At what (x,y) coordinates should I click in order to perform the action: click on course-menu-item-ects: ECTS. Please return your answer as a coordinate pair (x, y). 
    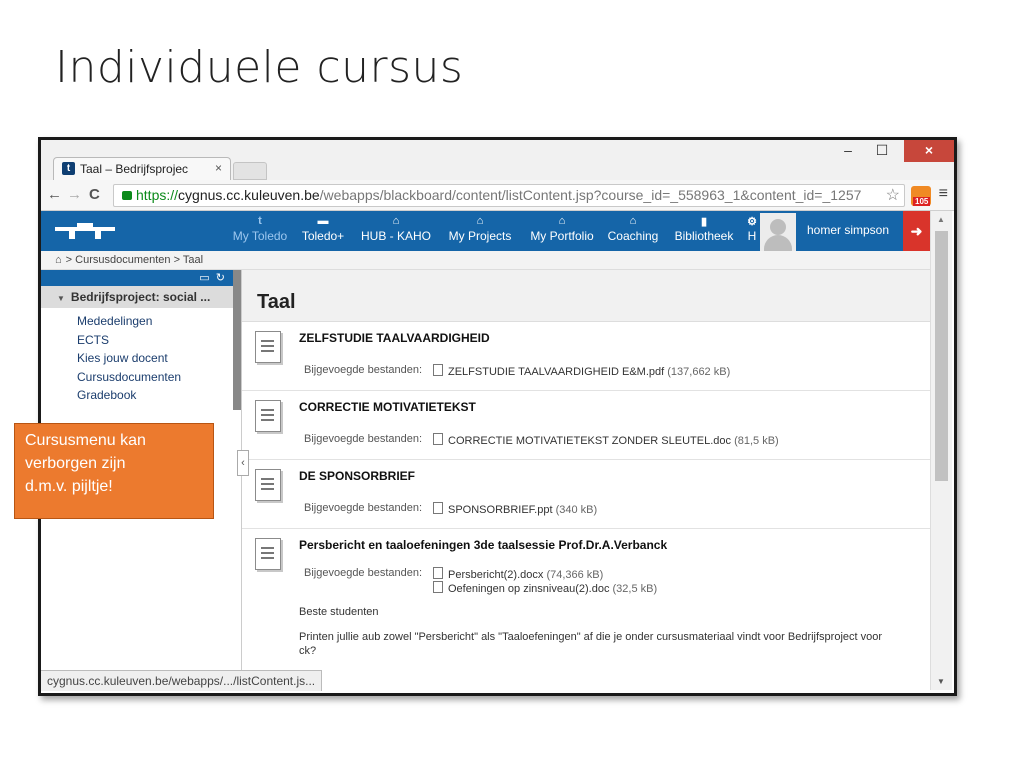
    Looking at the image, I should click on (155, 340).